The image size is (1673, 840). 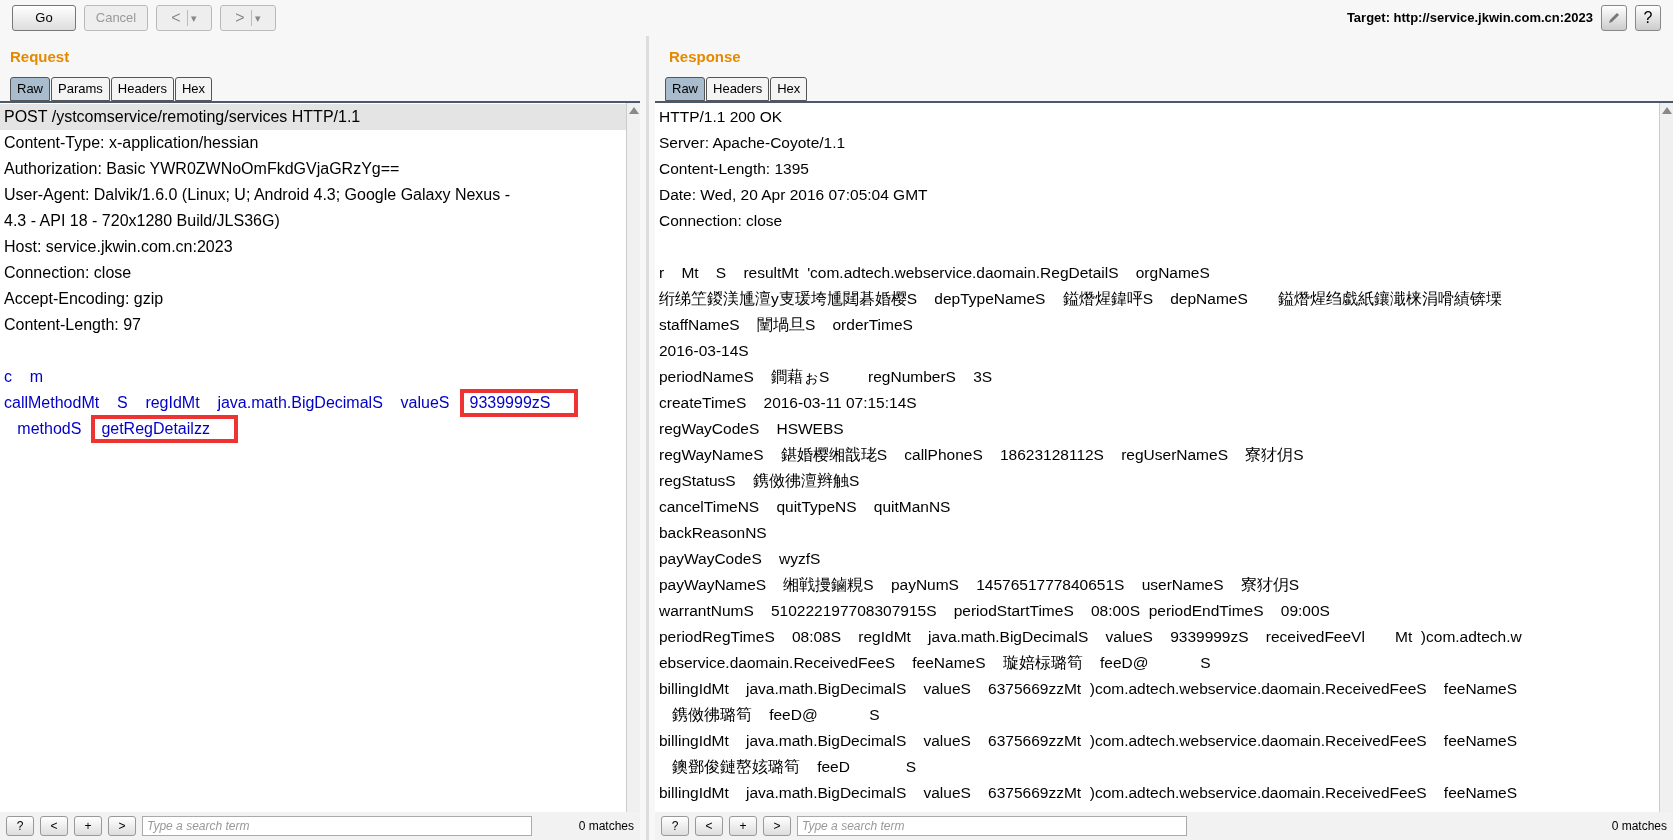 I want to click on response-text: staffNameS 闉堝旦S orderTimeS, so click(x=786, y=324).